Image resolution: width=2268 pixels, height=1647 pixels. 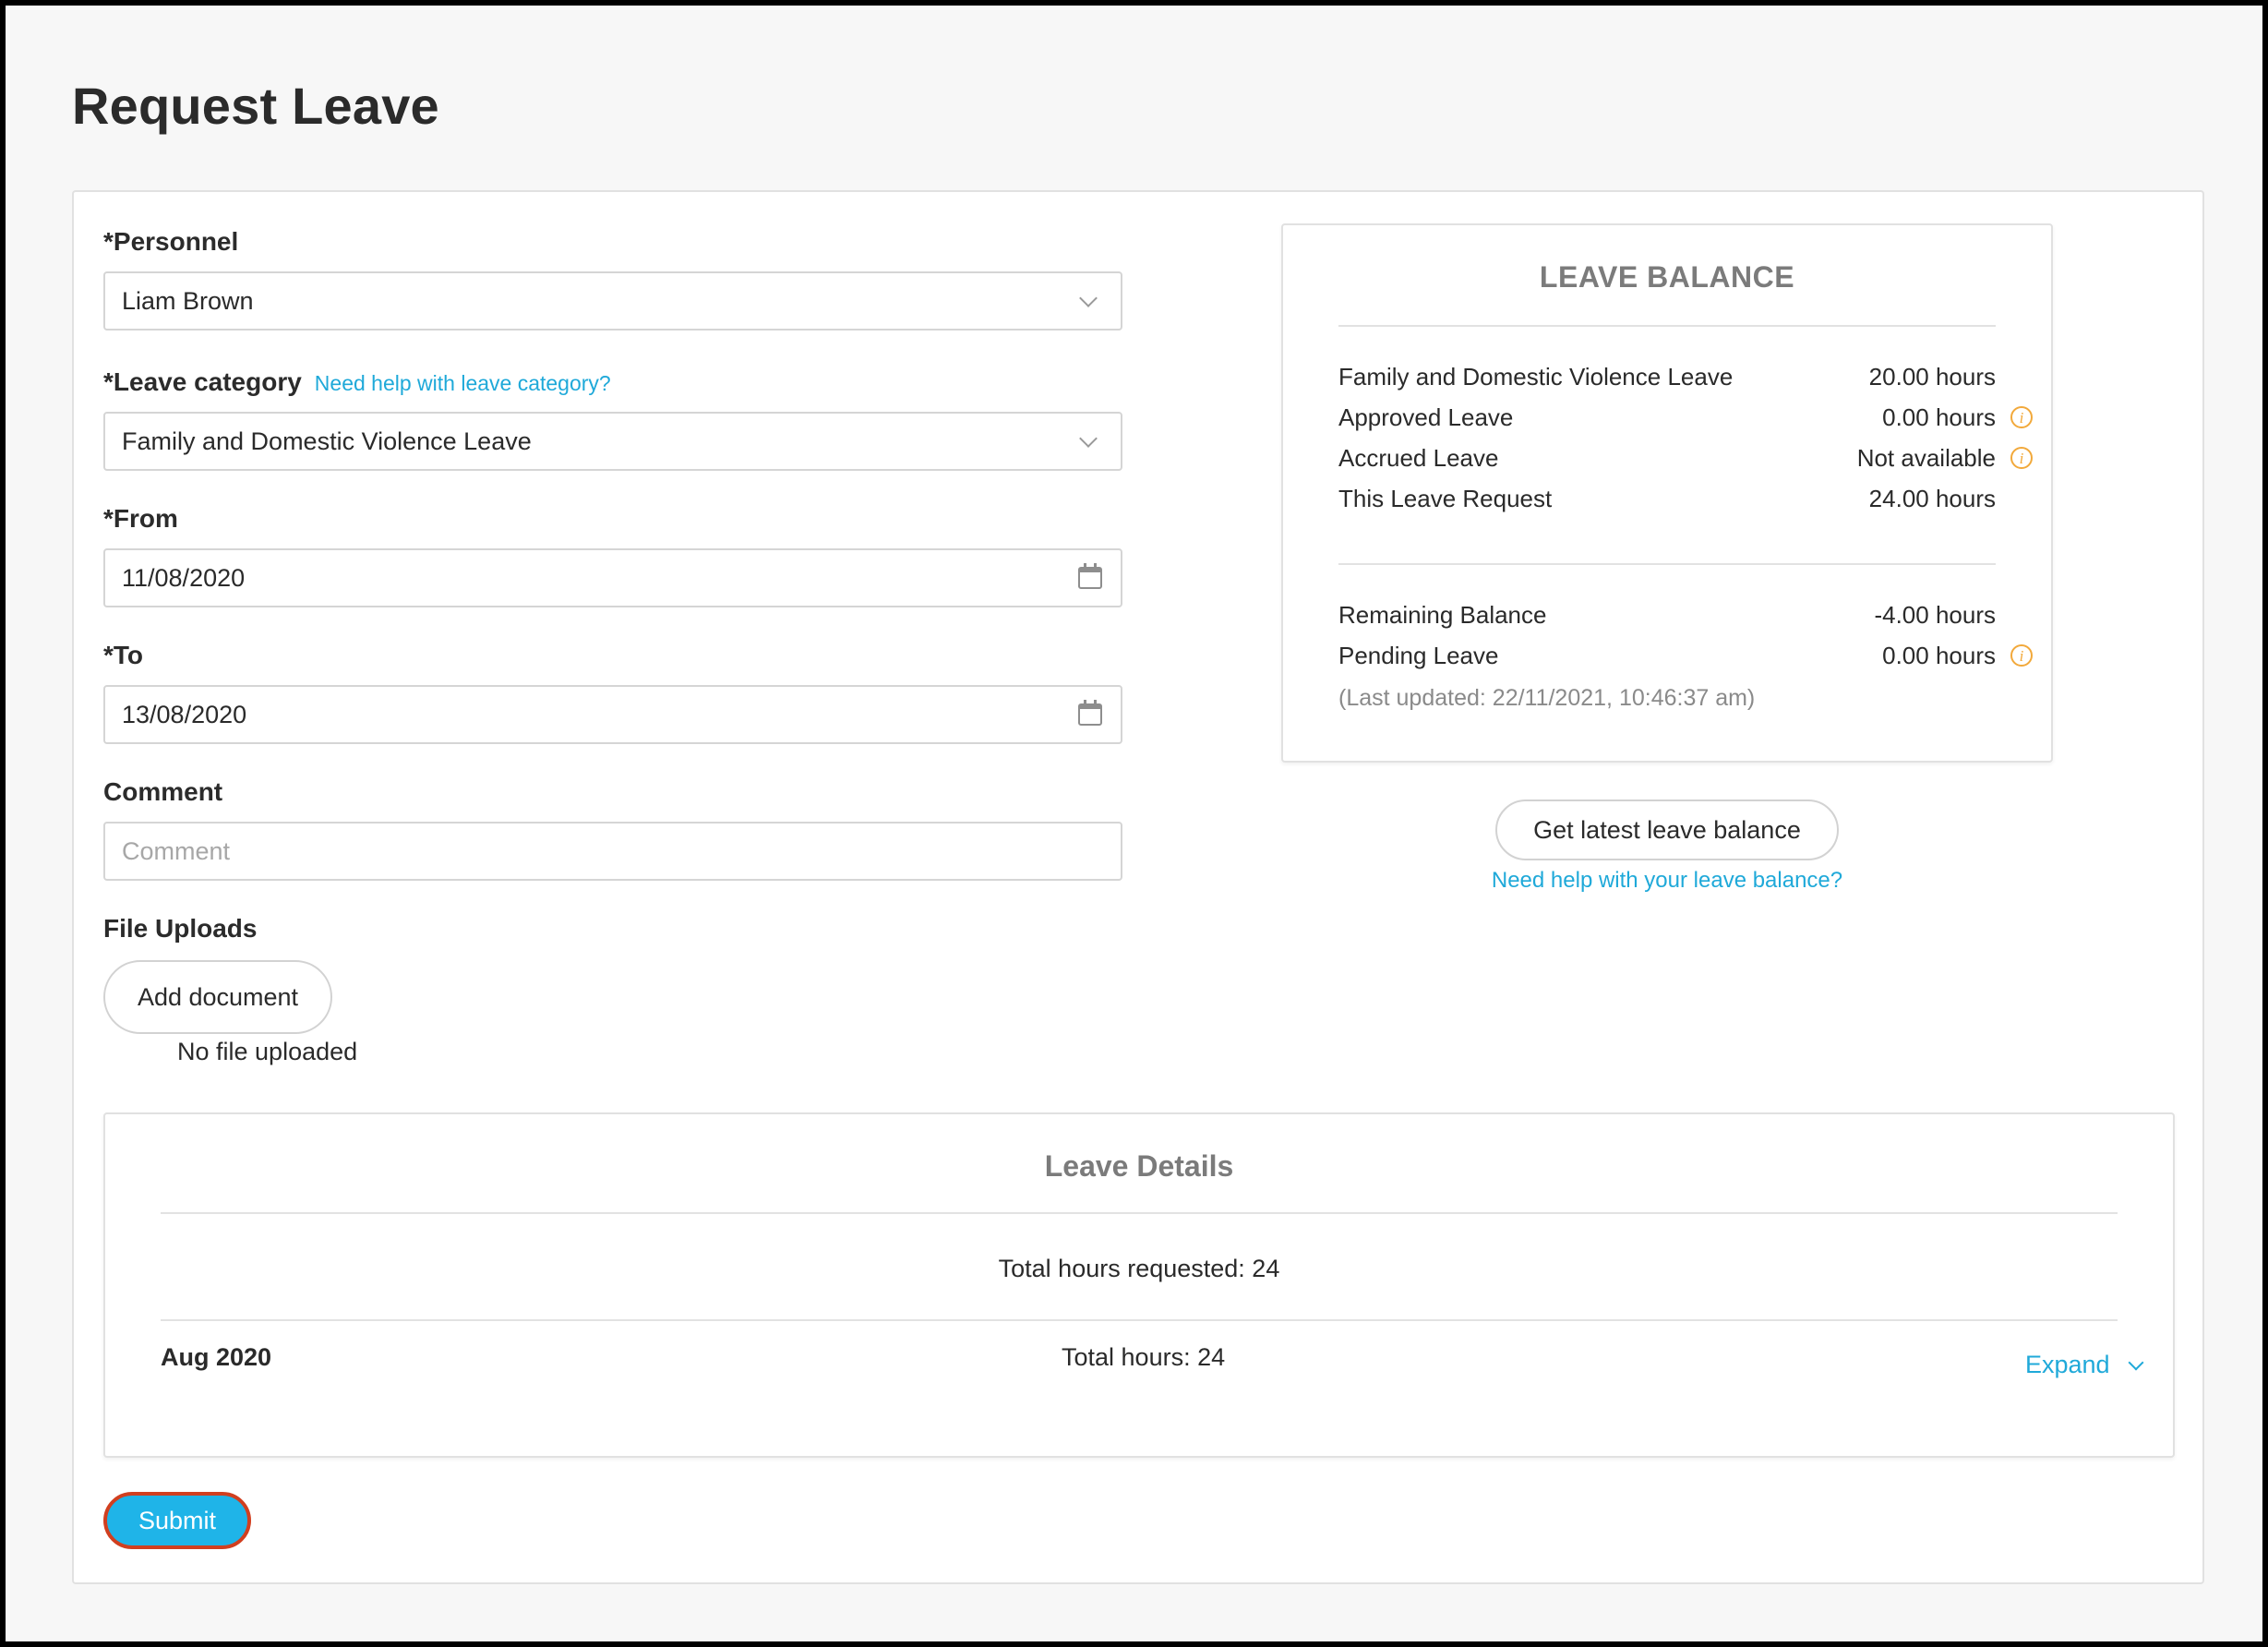 What do you see at coordinates (612, 714) in the screenshot?
I see `to-date-input: 13/08/2020` at bounding box center [612, 714].